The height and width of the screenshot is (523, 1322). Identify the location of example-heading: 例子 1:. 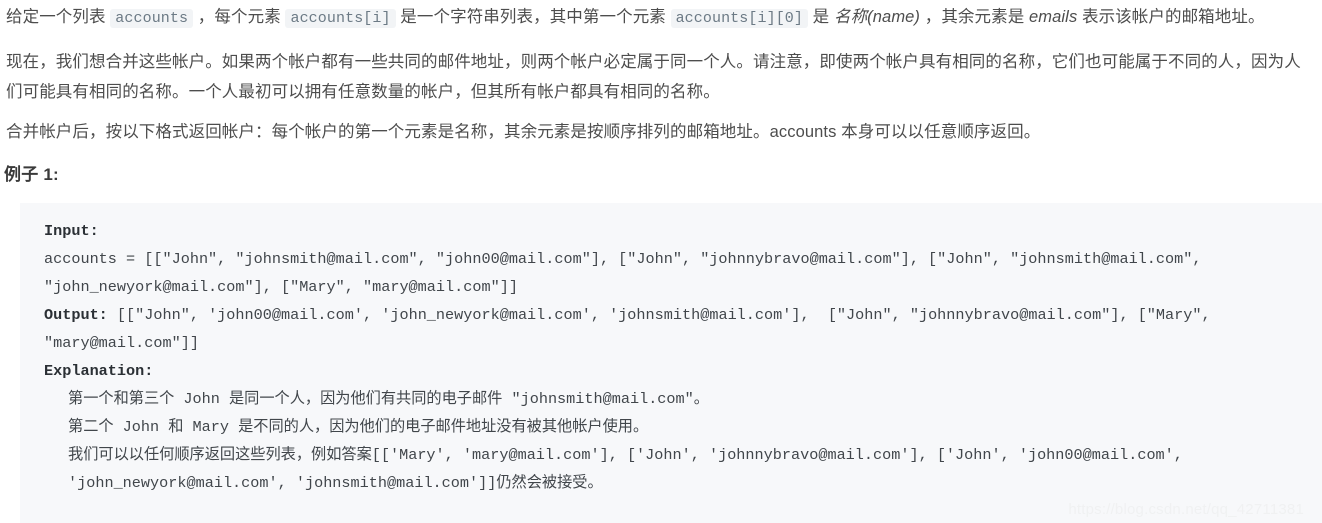
(31, 174).